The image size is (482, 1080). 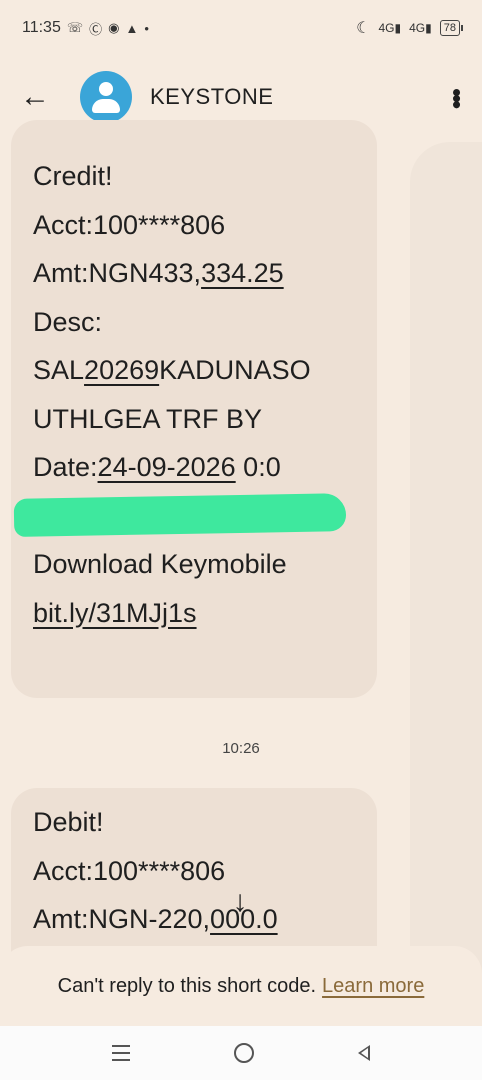 I want to click on avatar, so click(x=106, y=97).